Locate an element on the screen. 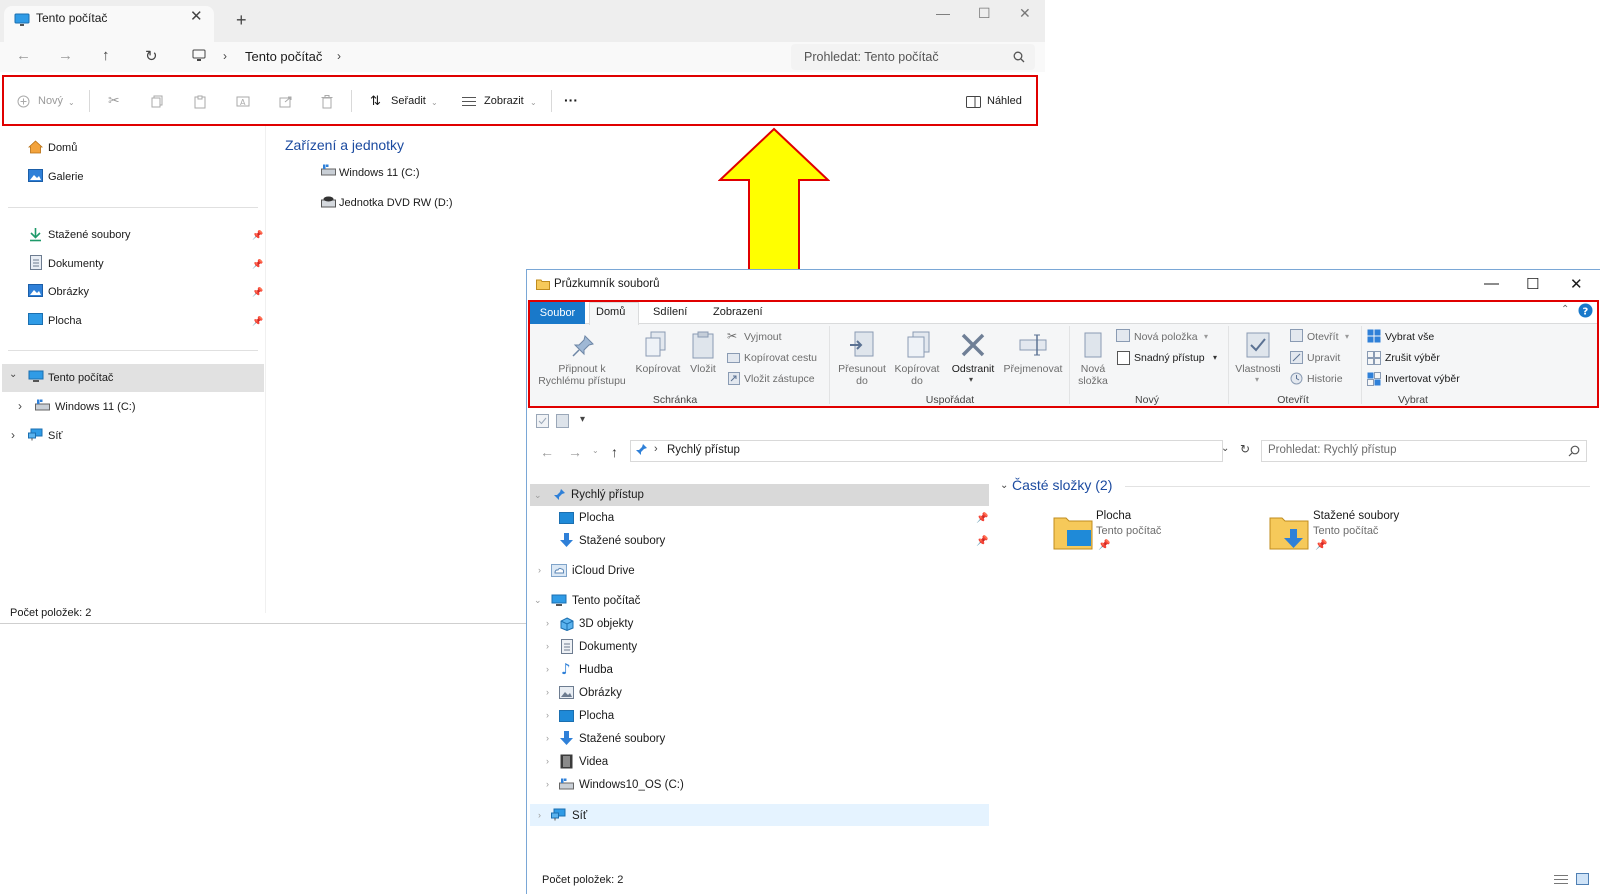 The width and height of the screenshot is (1600, 894). copy-icon is located at coordinates (157, 101).